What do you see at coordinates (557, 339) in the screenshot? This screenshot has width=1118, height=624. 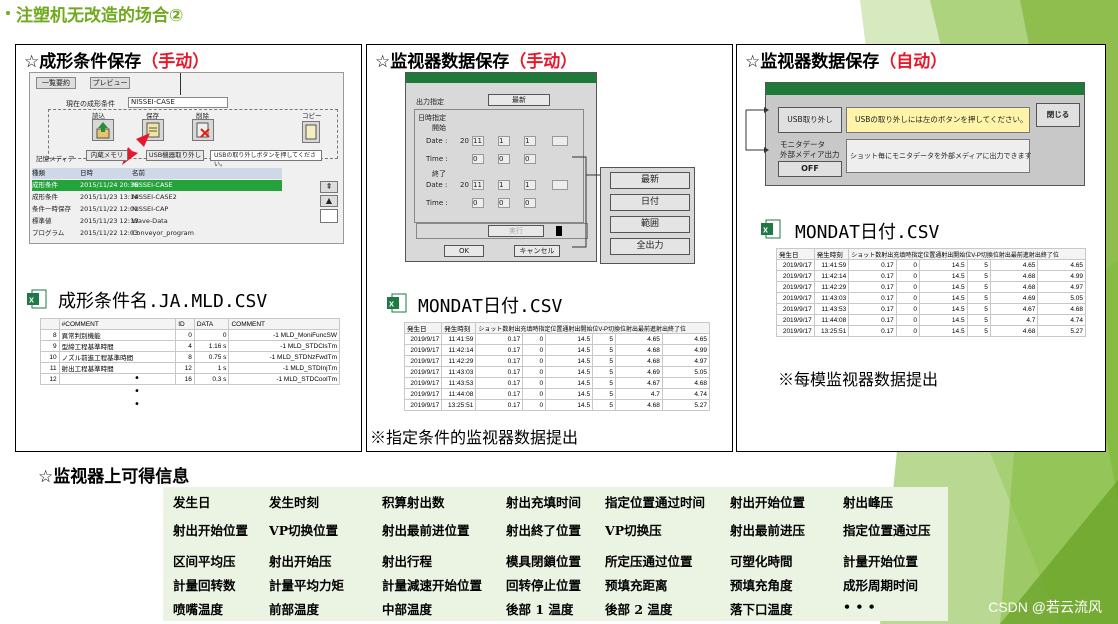 I see `table-row: 2019/9/17 11:41:59 0.17 0 14.5 5 4.65 4.65` at bounding box center [557, 339].